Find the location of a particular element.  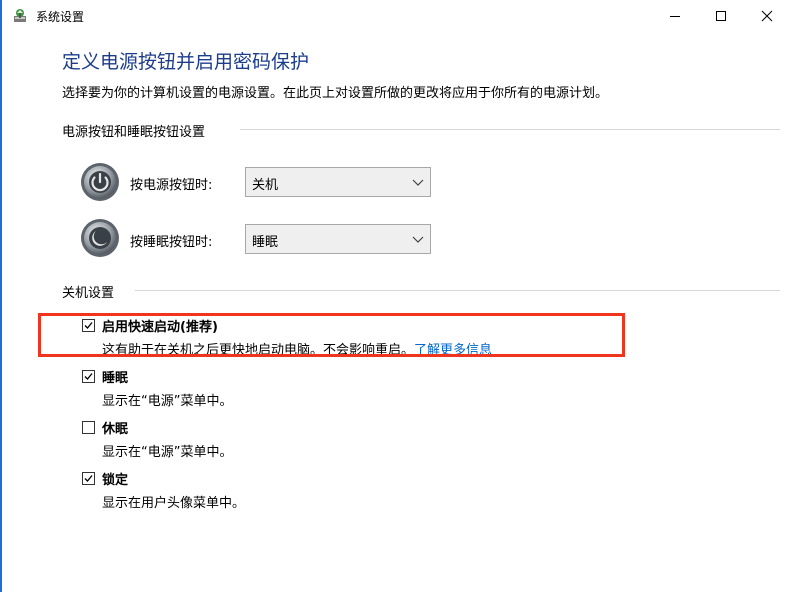

hibernate-menu-description: 显示在“电源”菜单中。 is located at coordinates (167, 452).